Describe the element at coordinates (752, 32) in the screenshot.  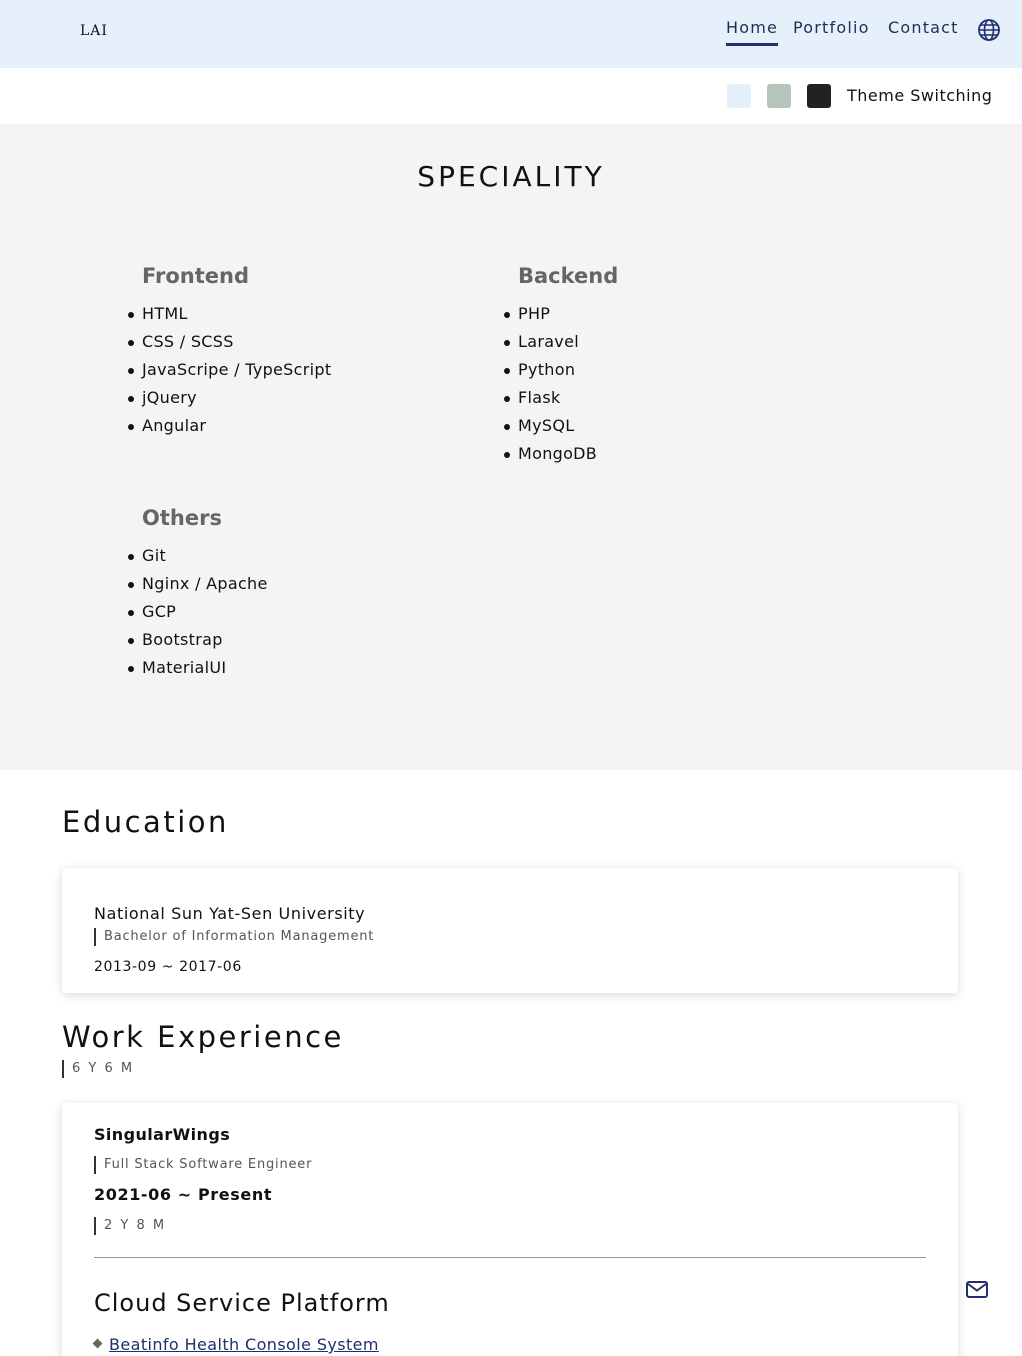
I see `nav-home: Home` at that location.